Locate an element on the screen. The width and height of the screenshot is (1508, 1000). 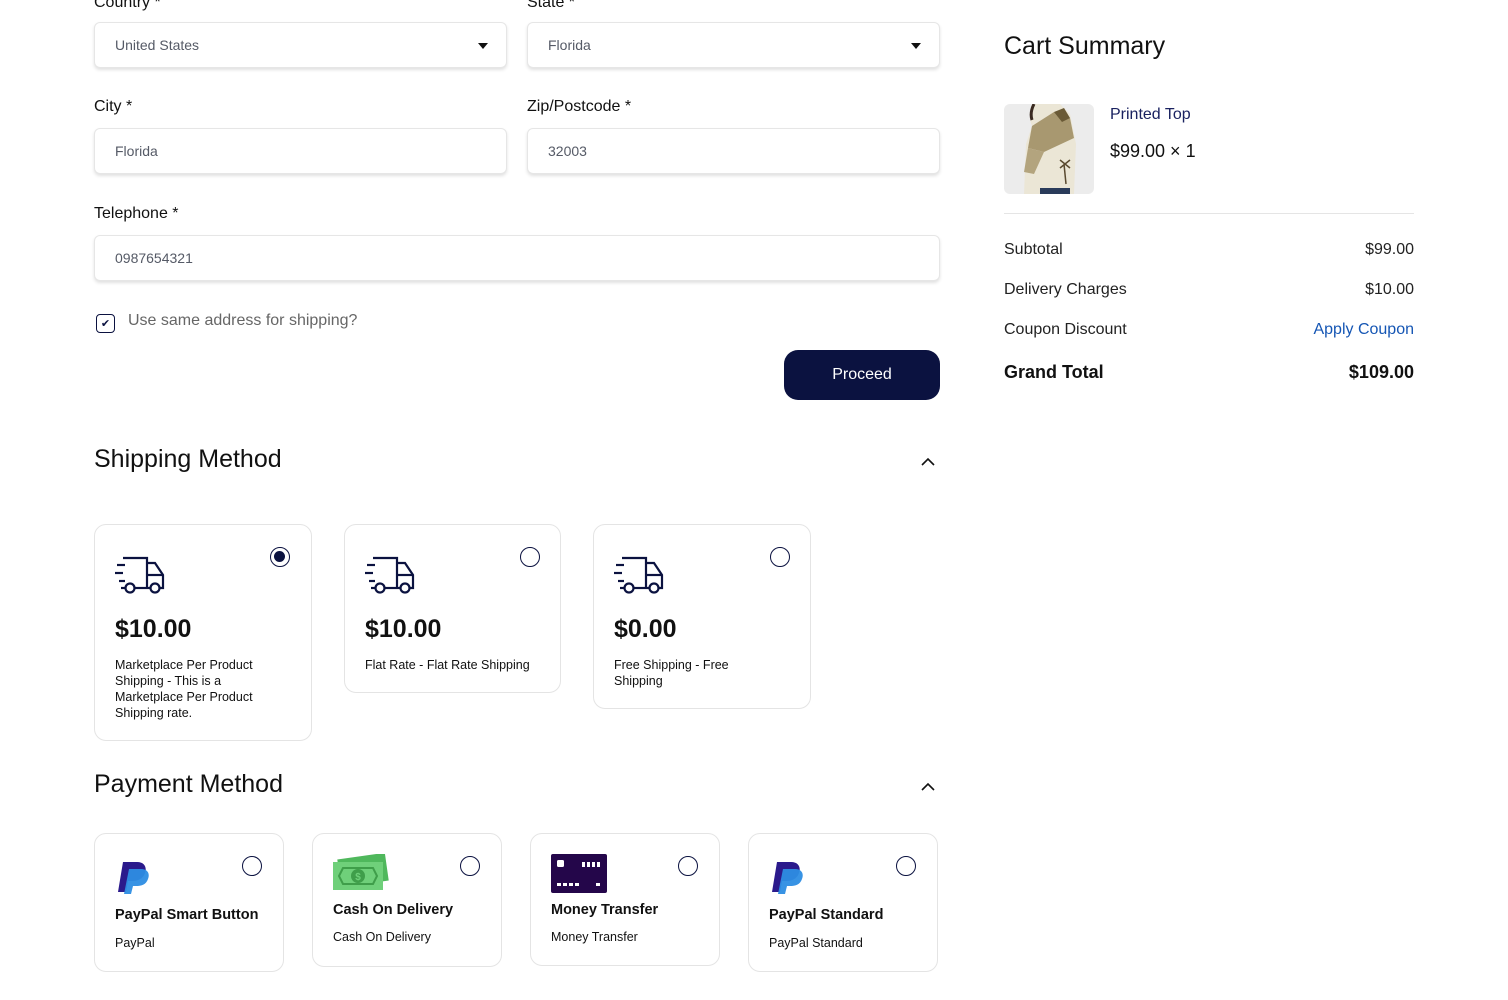
grand-total-row: Grand Total $109.00 is located at coordinates (1209, 372).